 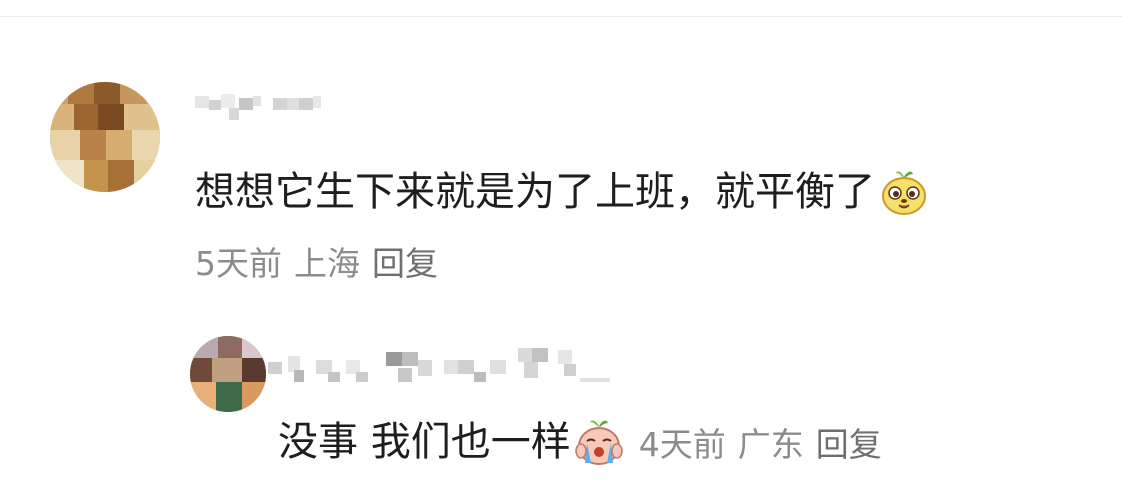 What do you see at coordinates (598, 442) in the screenshot?
I see `crying-sprout-face-icon` at bounding box center [598, 442].